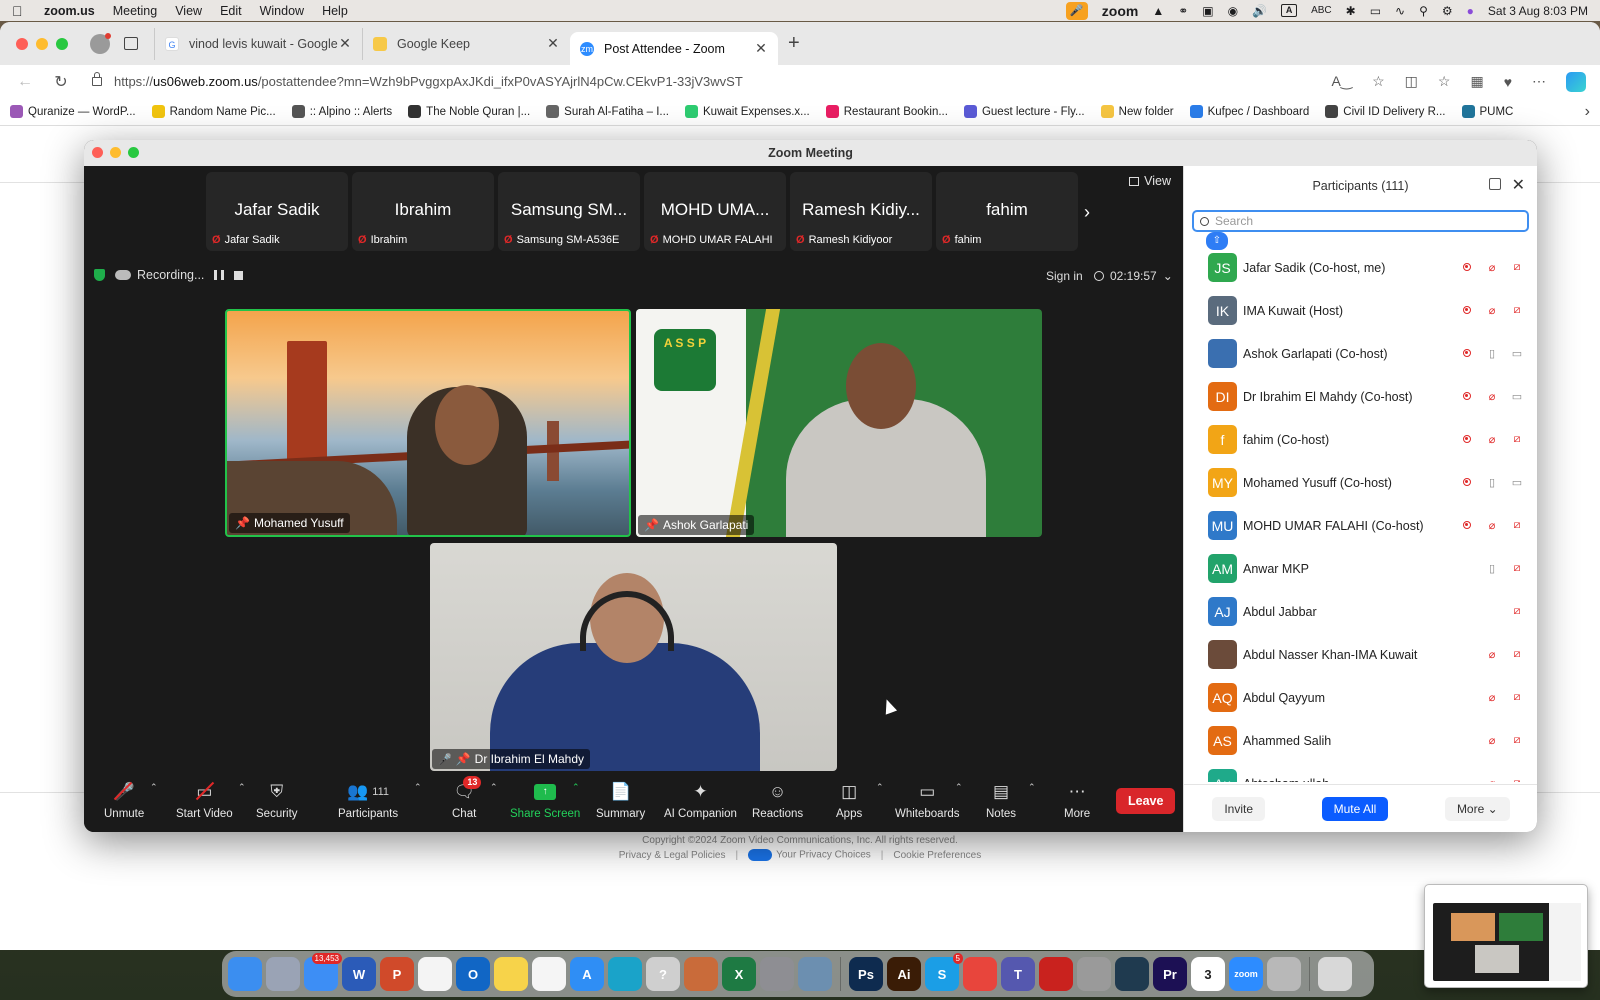 Image resolution: width=1600 pixels, height=1000 pixels. Describe the element at coordinates (1360, 568) in the screenshot. I see `participant-row: AM Anwar MKP ▯ ⧄` at that location.